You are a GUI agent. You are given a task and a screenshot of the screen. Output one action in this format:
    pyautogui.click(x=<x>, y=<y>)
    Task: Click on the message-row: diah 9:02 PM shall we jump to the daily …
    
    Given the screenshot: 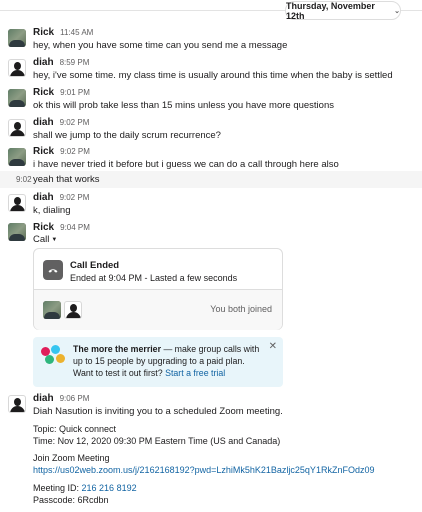 What is the action you would take?
    pyautogui.click(x=211, y=130)
    